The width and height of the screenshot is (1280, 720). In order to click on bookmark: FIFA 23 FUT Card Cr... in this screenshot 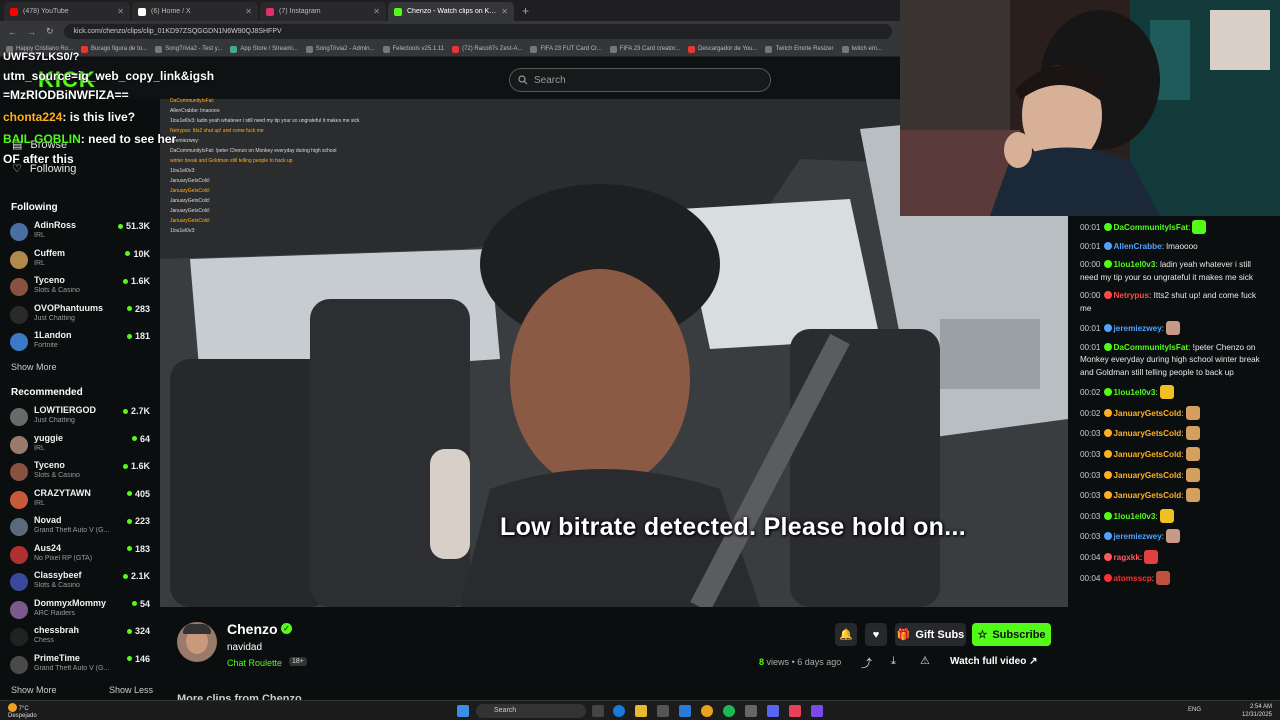, I will do `click(566, 49)`.